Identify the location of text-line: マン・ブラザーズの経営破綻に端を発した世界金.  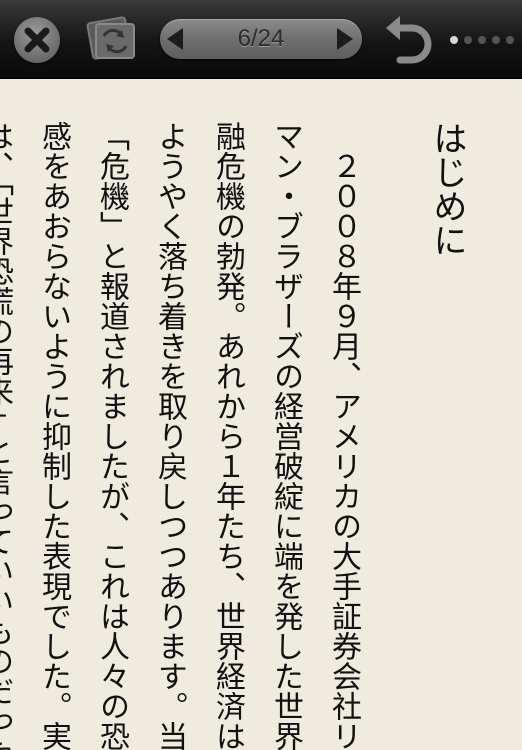
(285, 435).